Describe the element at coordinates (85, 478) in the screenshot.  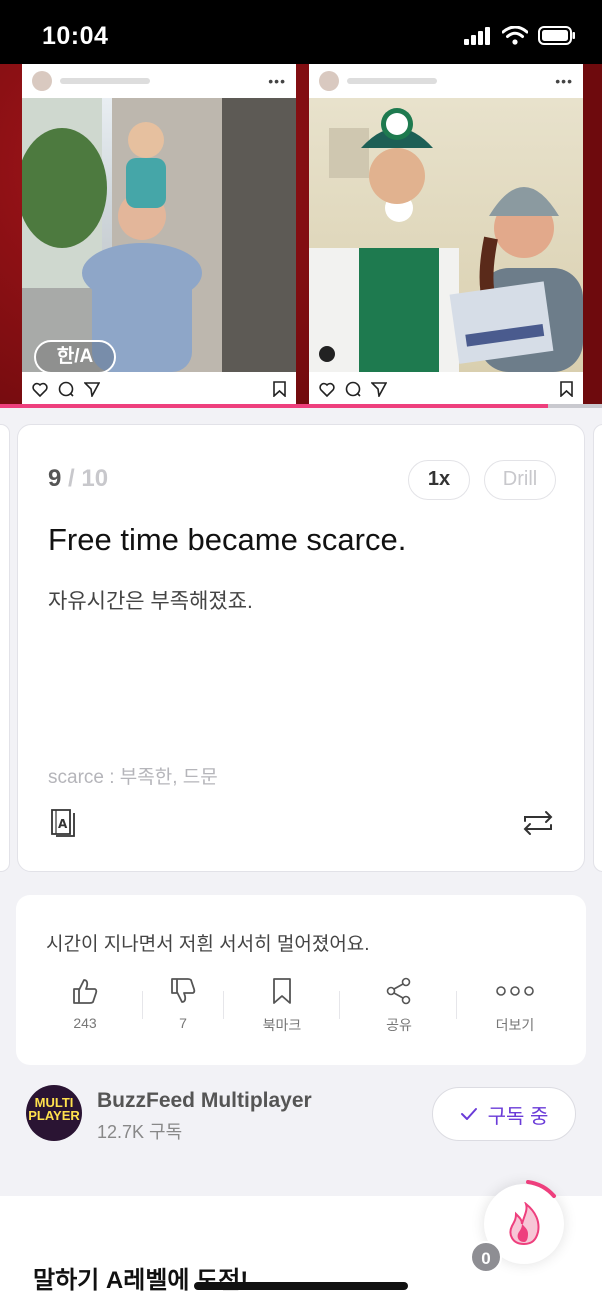
I see `counter-total: / 10` at that location.